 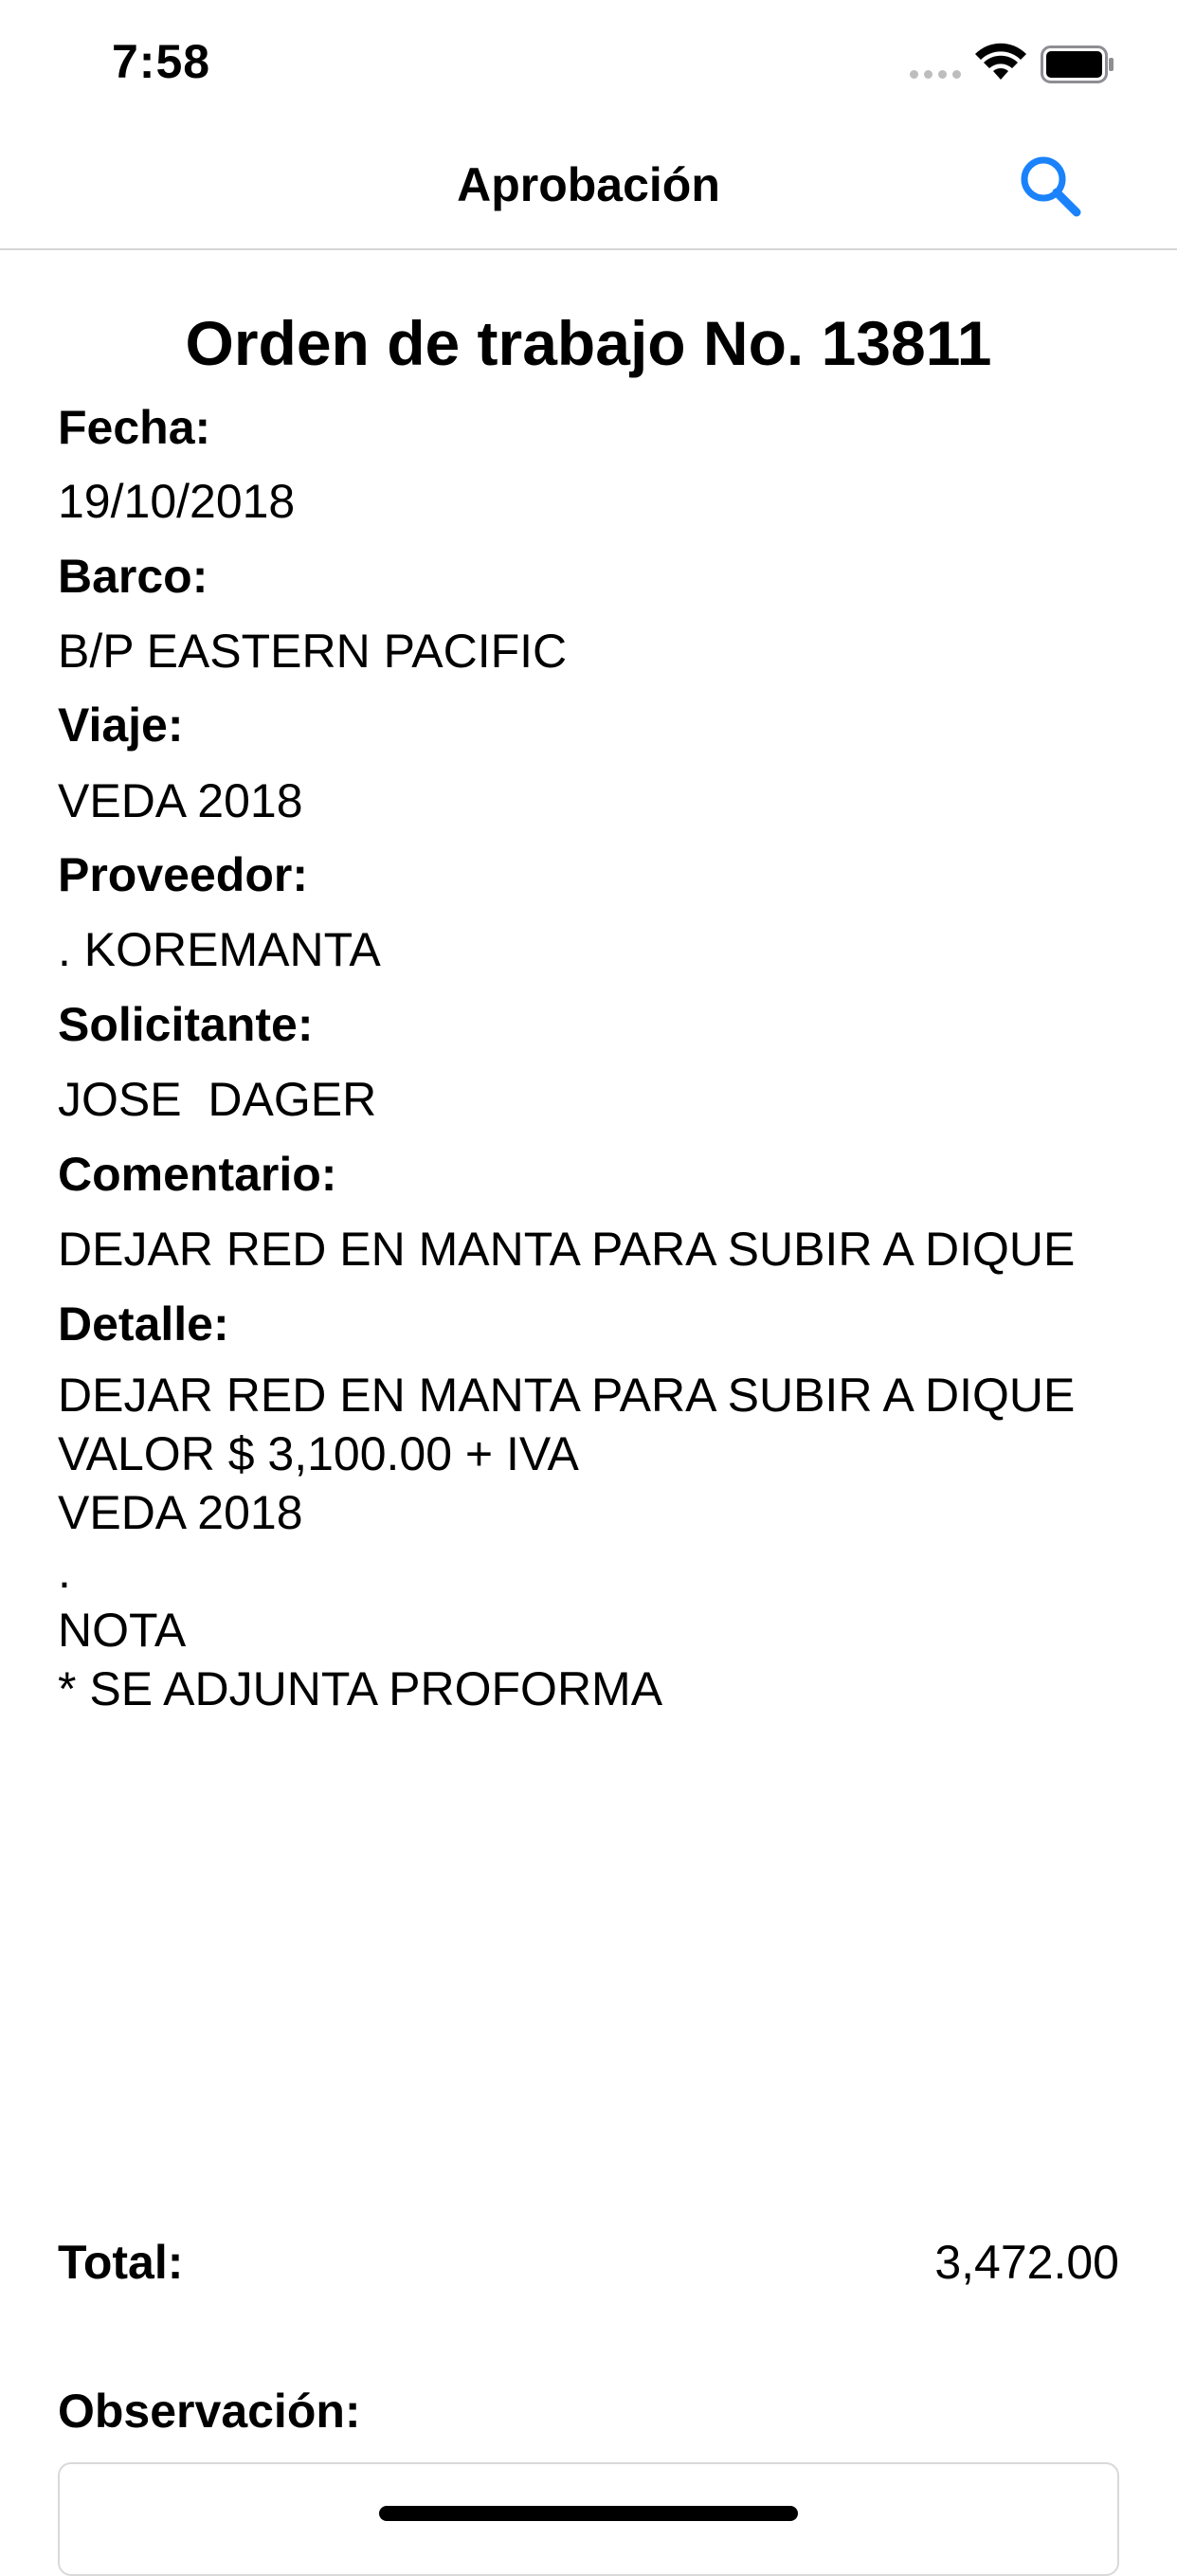 What do you see at coordinates (1077, 64) in the screenshot?
I see `battery-icon` at bounding box center [1077, 64].